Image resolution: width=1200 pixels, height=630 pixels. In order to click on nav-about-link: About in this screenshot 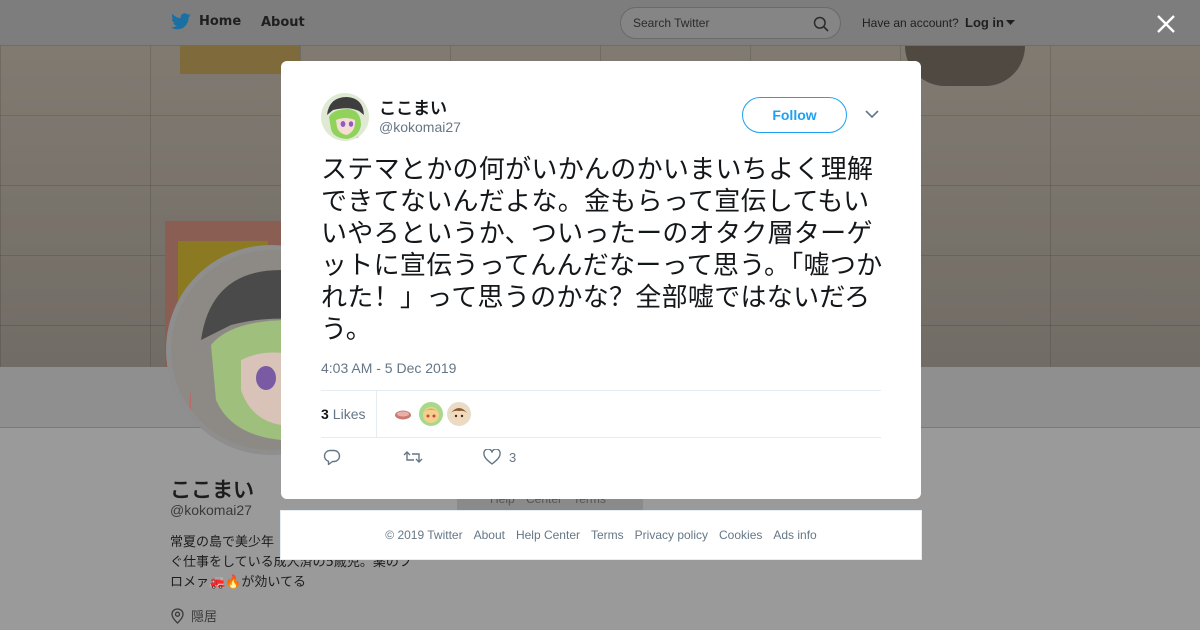, I will do `click(283, 22)`.